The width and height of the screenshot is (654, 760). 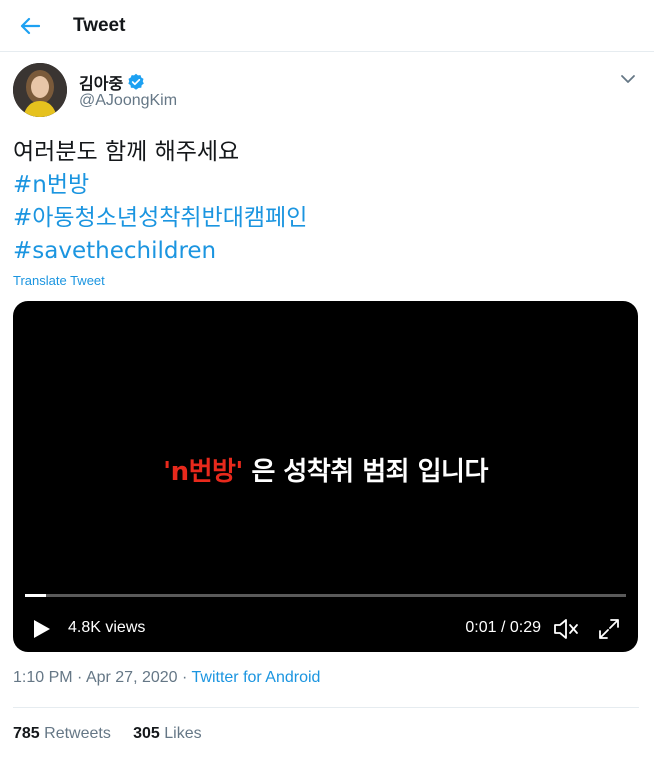 I want to click on retweets-stat: 785 Retweets, so click(x=62, y=733).